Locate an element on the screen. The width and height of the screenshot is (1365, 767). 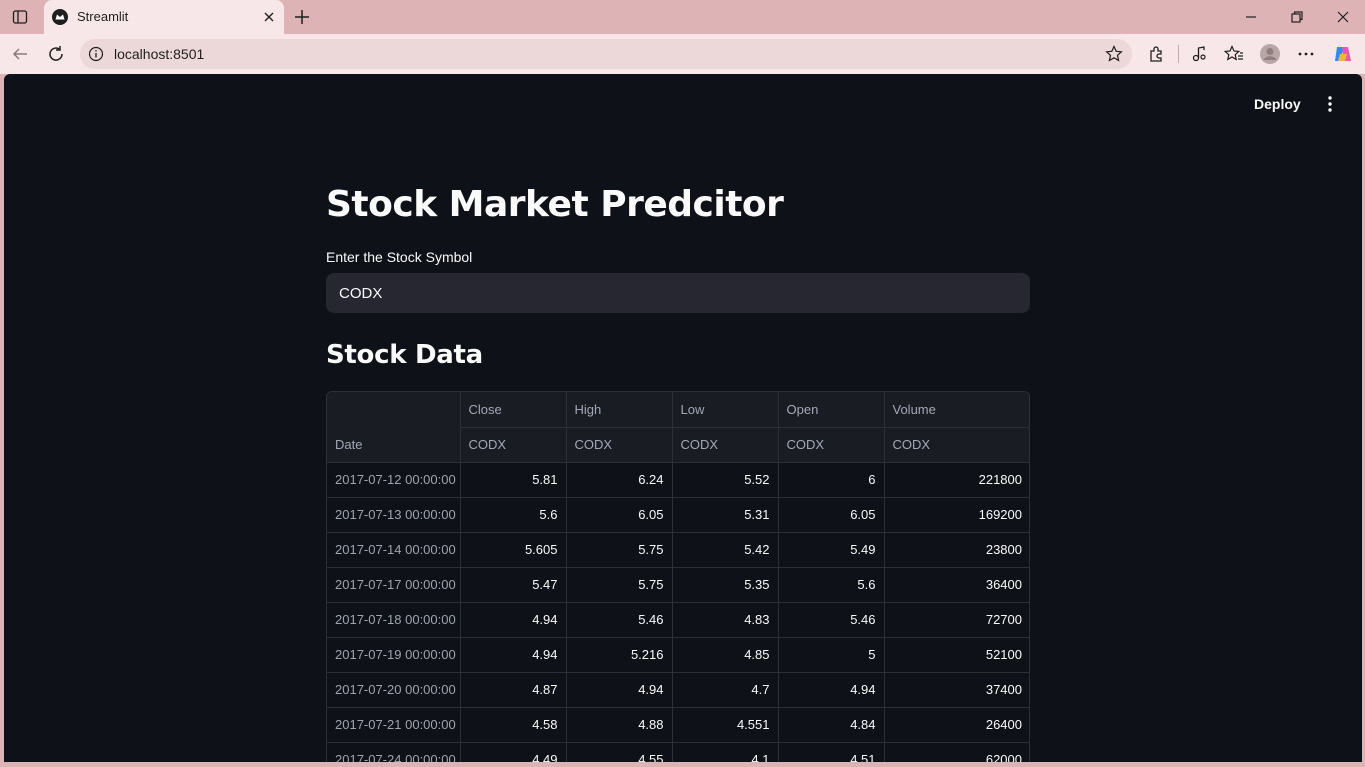
ticker-header-high: CODX is located at coordinates (619, 445).